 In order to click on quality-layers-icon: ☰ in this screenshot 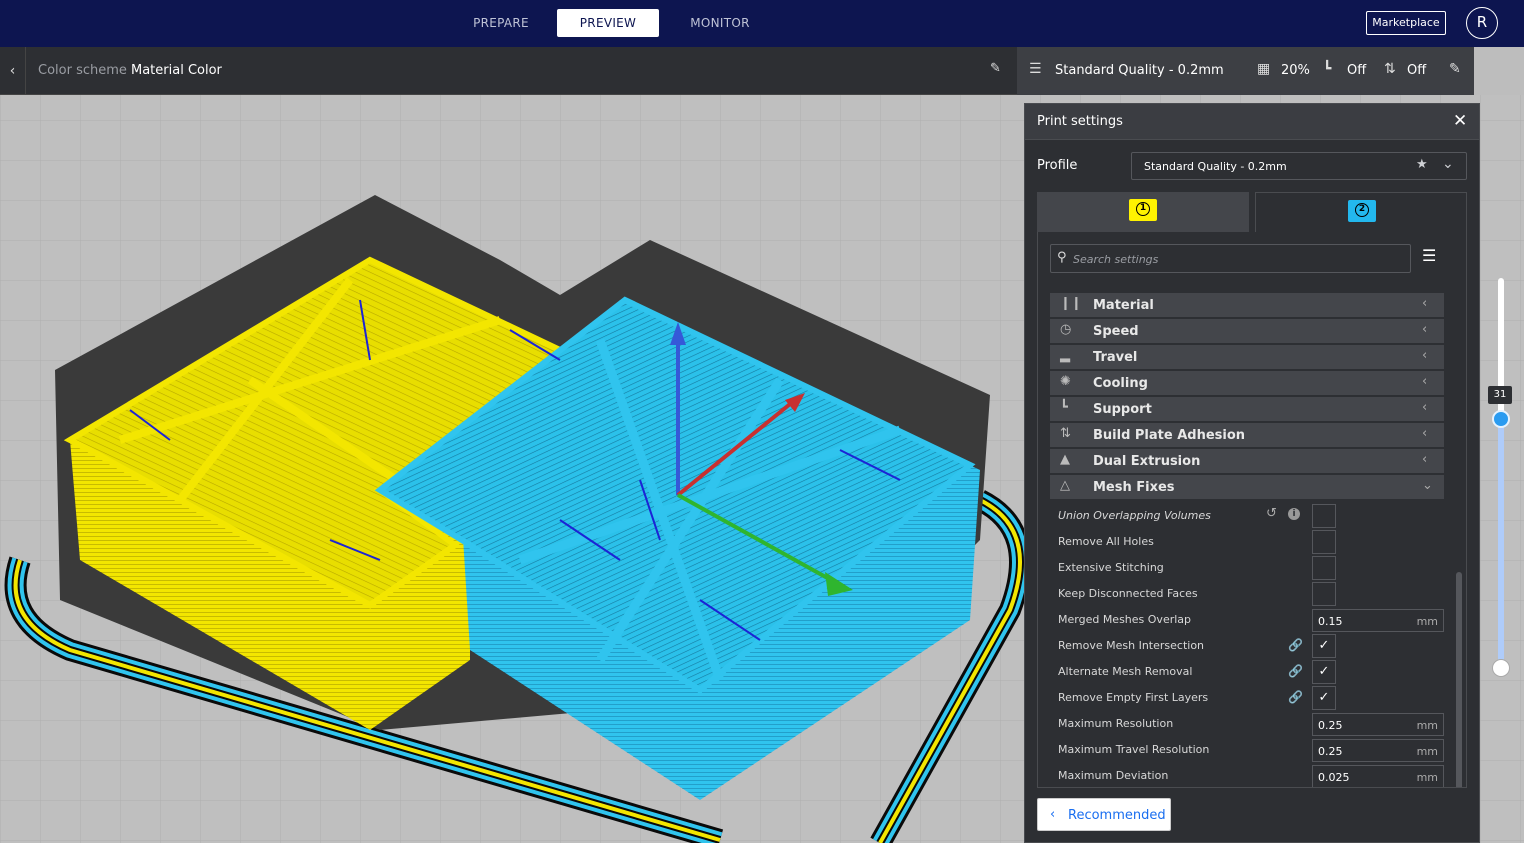, I will do `click(1035, 69)`.